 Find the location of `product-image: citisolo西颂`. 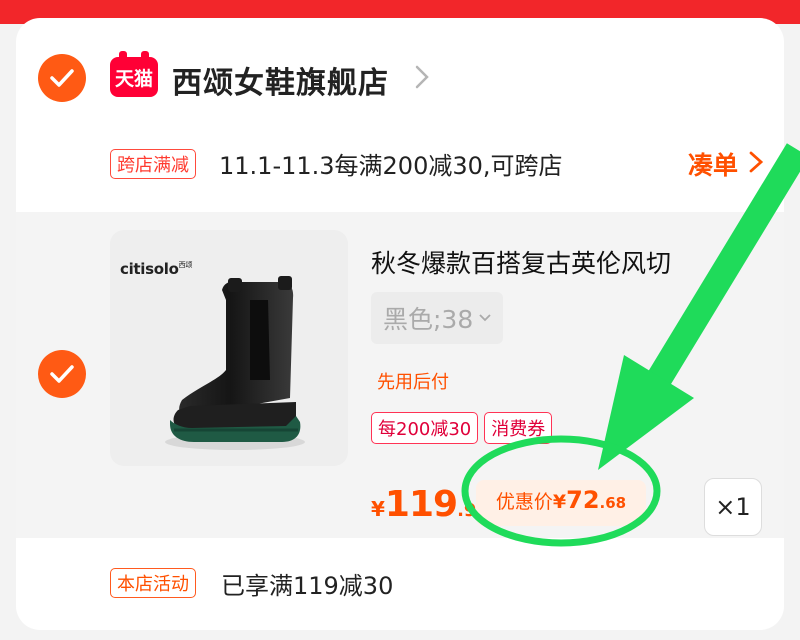

product-image: citisolo西颂 is located at coordinates (229, 348).